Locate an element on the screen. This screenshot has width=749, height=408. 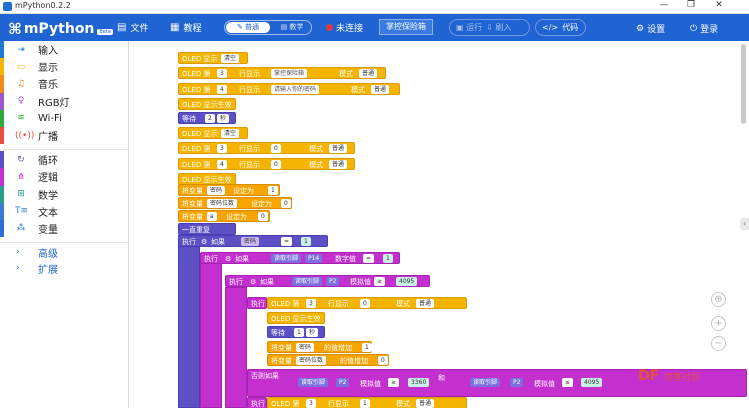
category-items2-1: ⋔ 逻辑 is located at coordinates (64, 177).